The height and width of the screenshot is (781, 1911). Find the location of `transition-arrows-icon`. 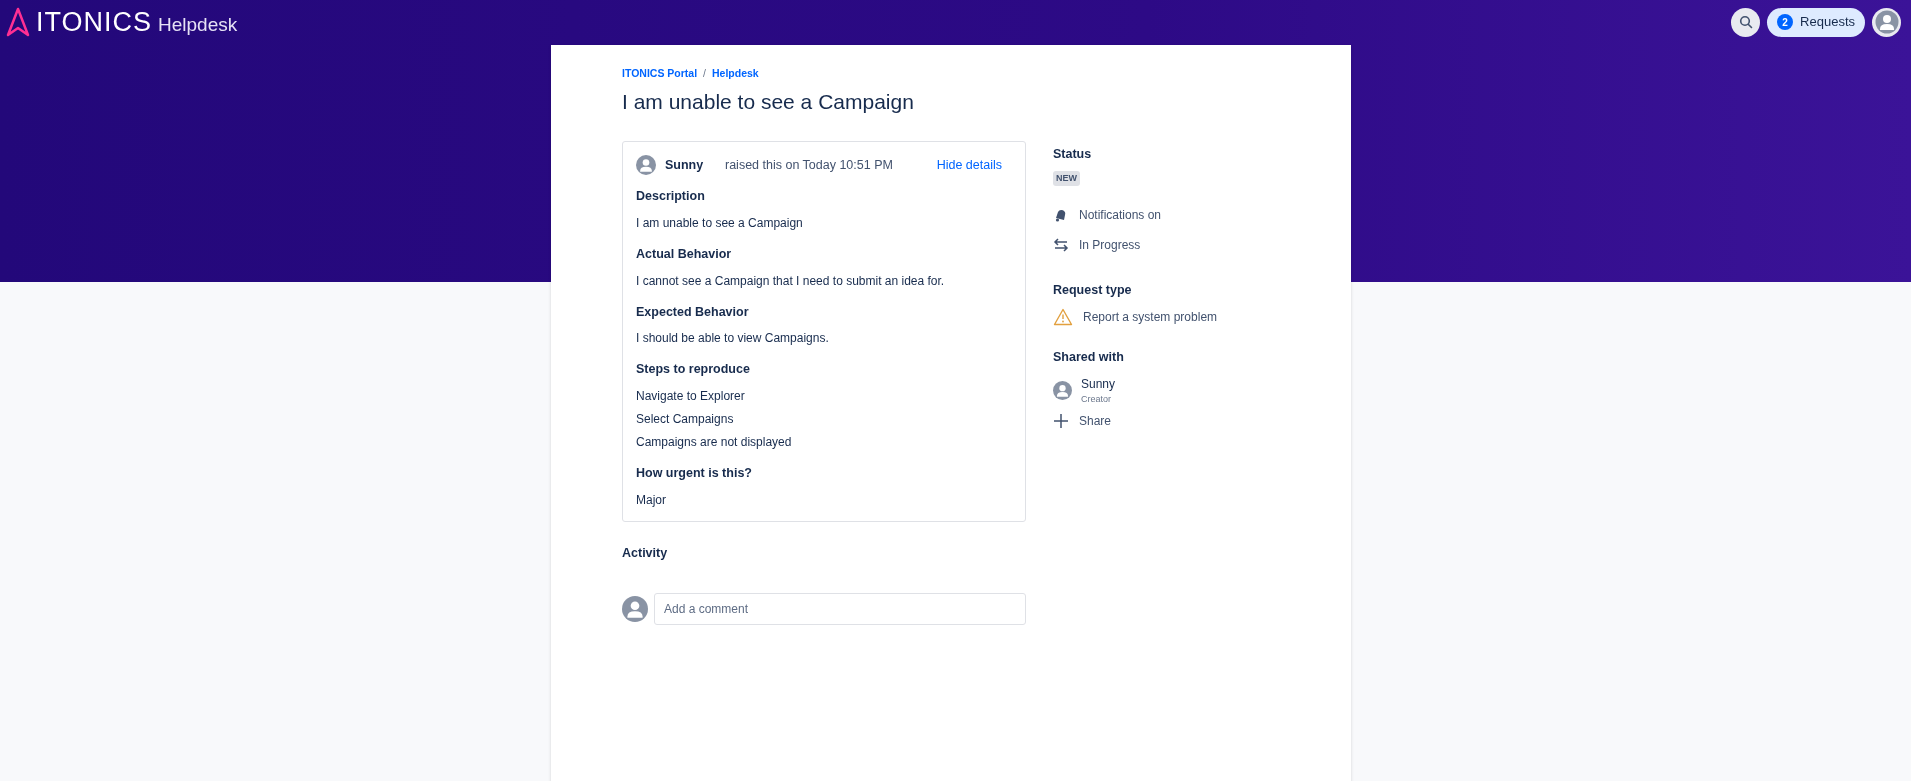

transition-arrows-icon is located at coordinates (1061, 245).